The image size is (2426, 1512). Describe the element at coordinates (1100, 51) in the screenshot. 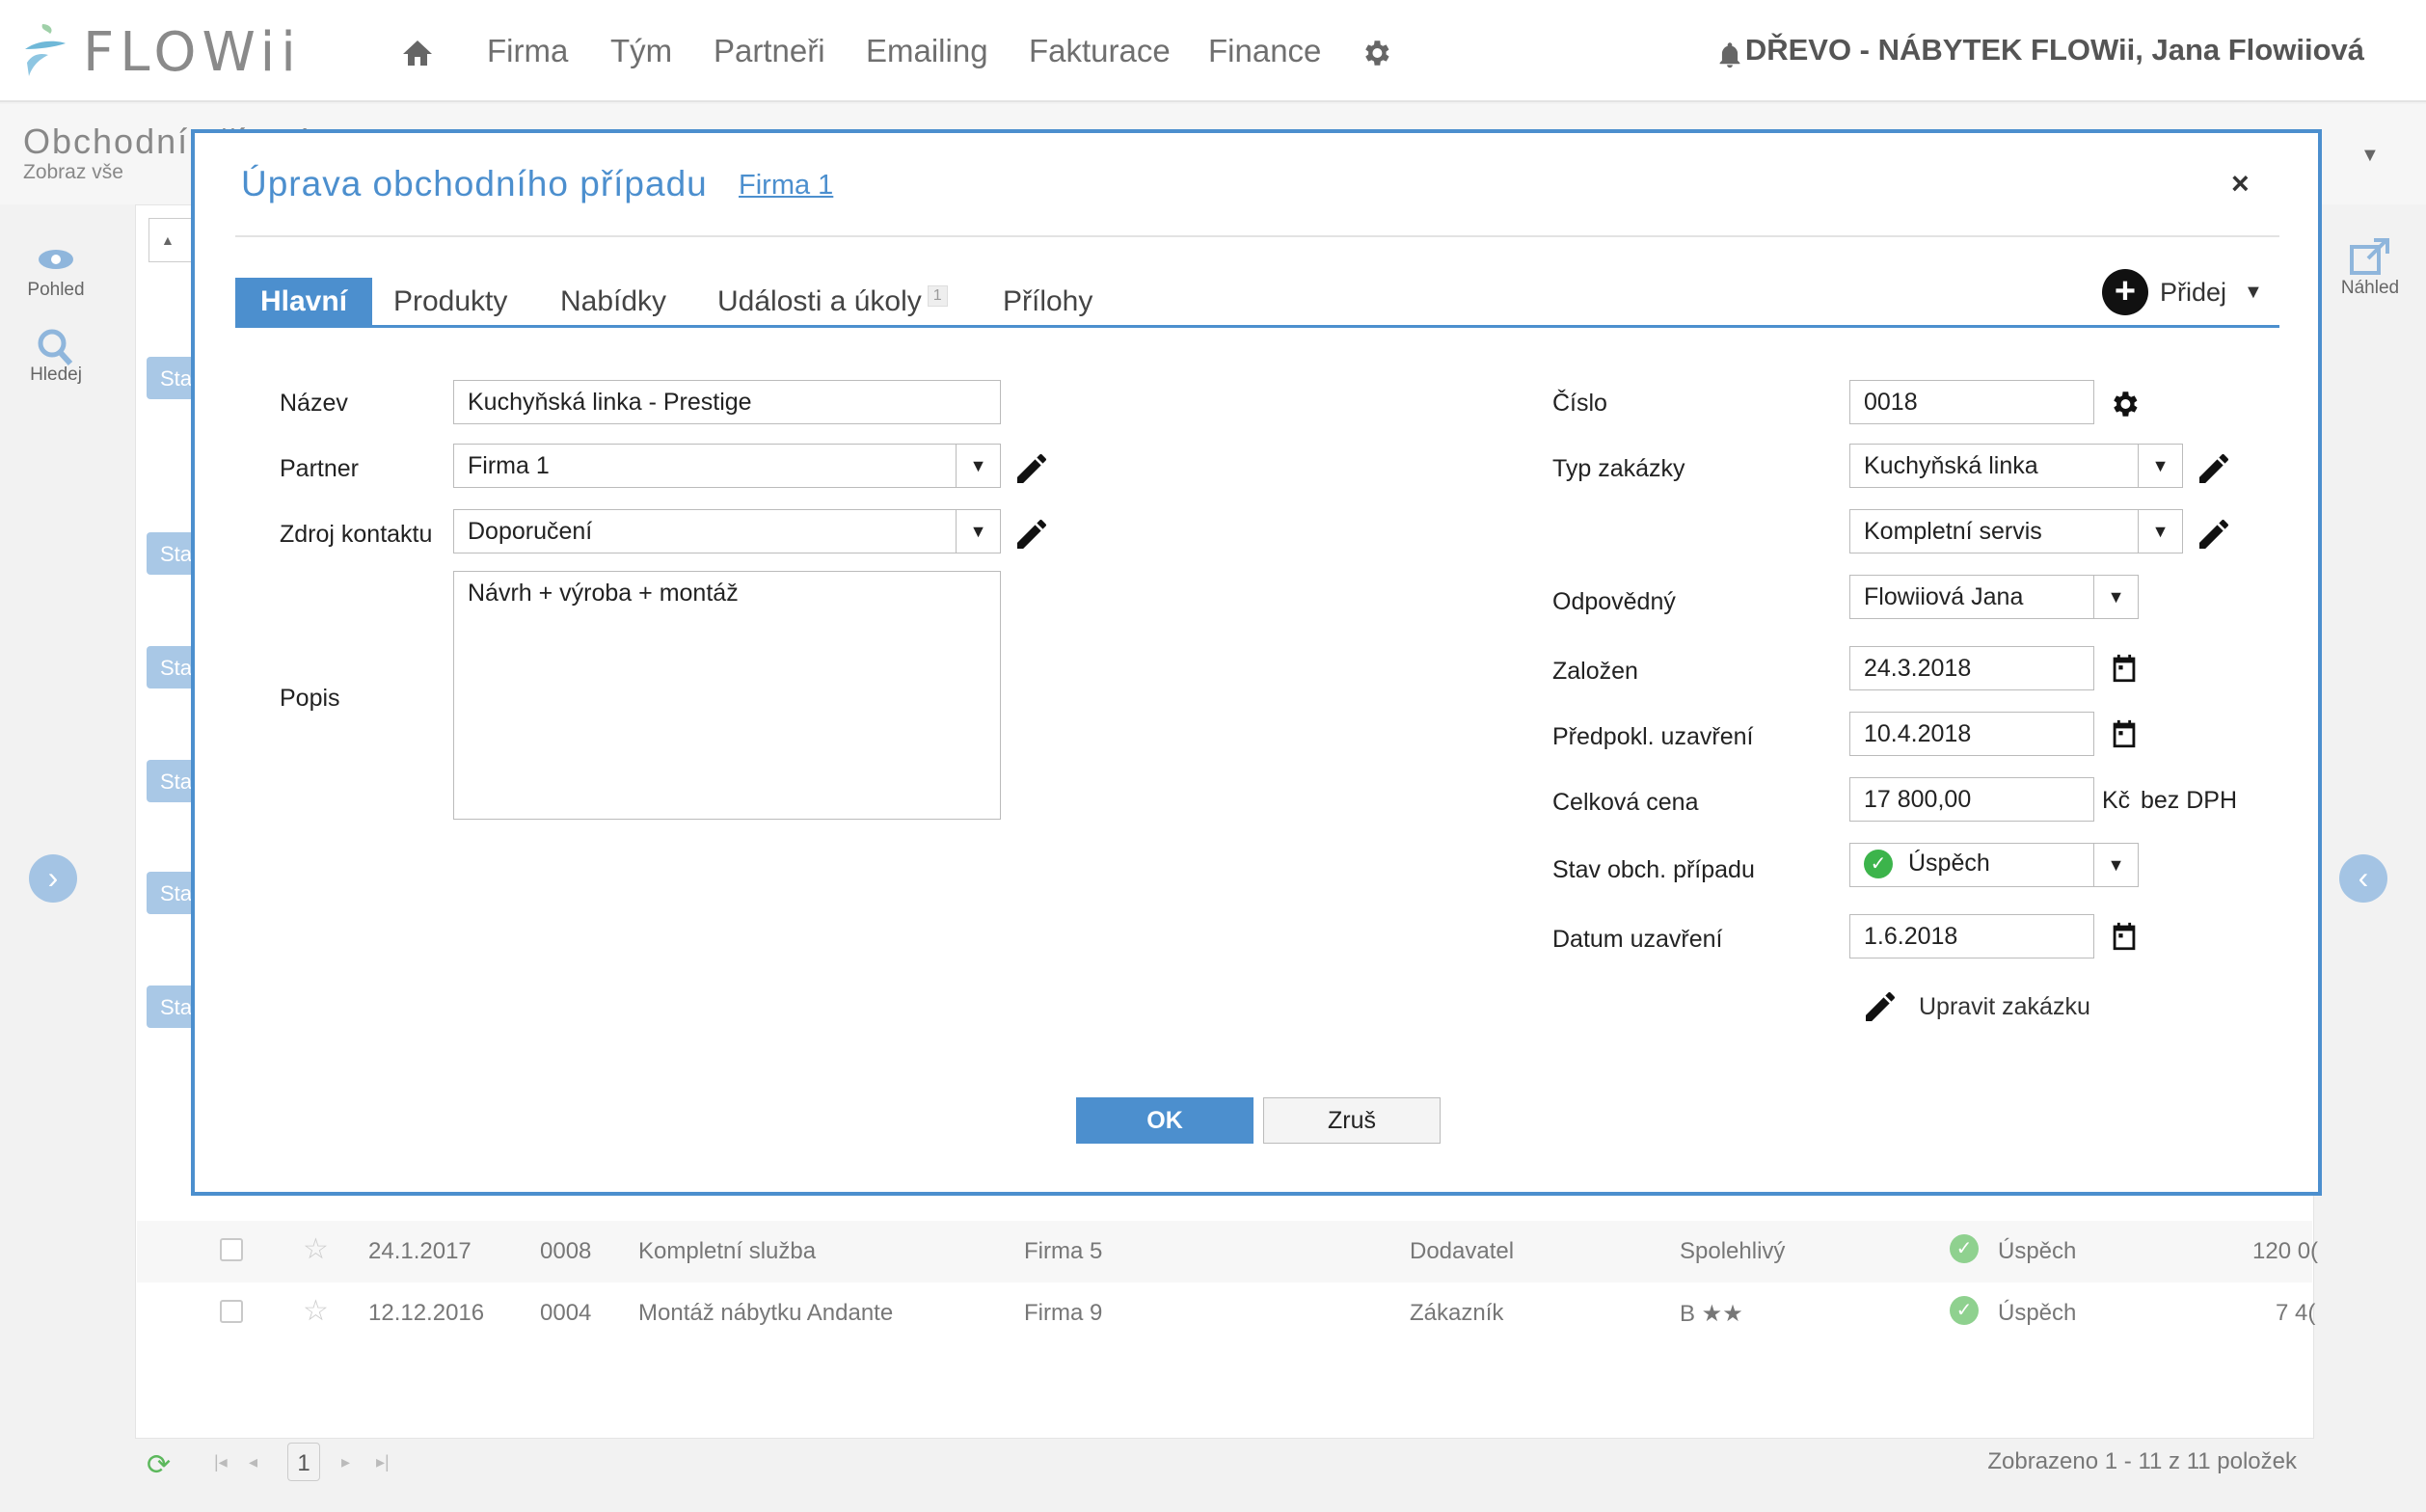

I see `nav-fakturace: Fakturace` at that location.